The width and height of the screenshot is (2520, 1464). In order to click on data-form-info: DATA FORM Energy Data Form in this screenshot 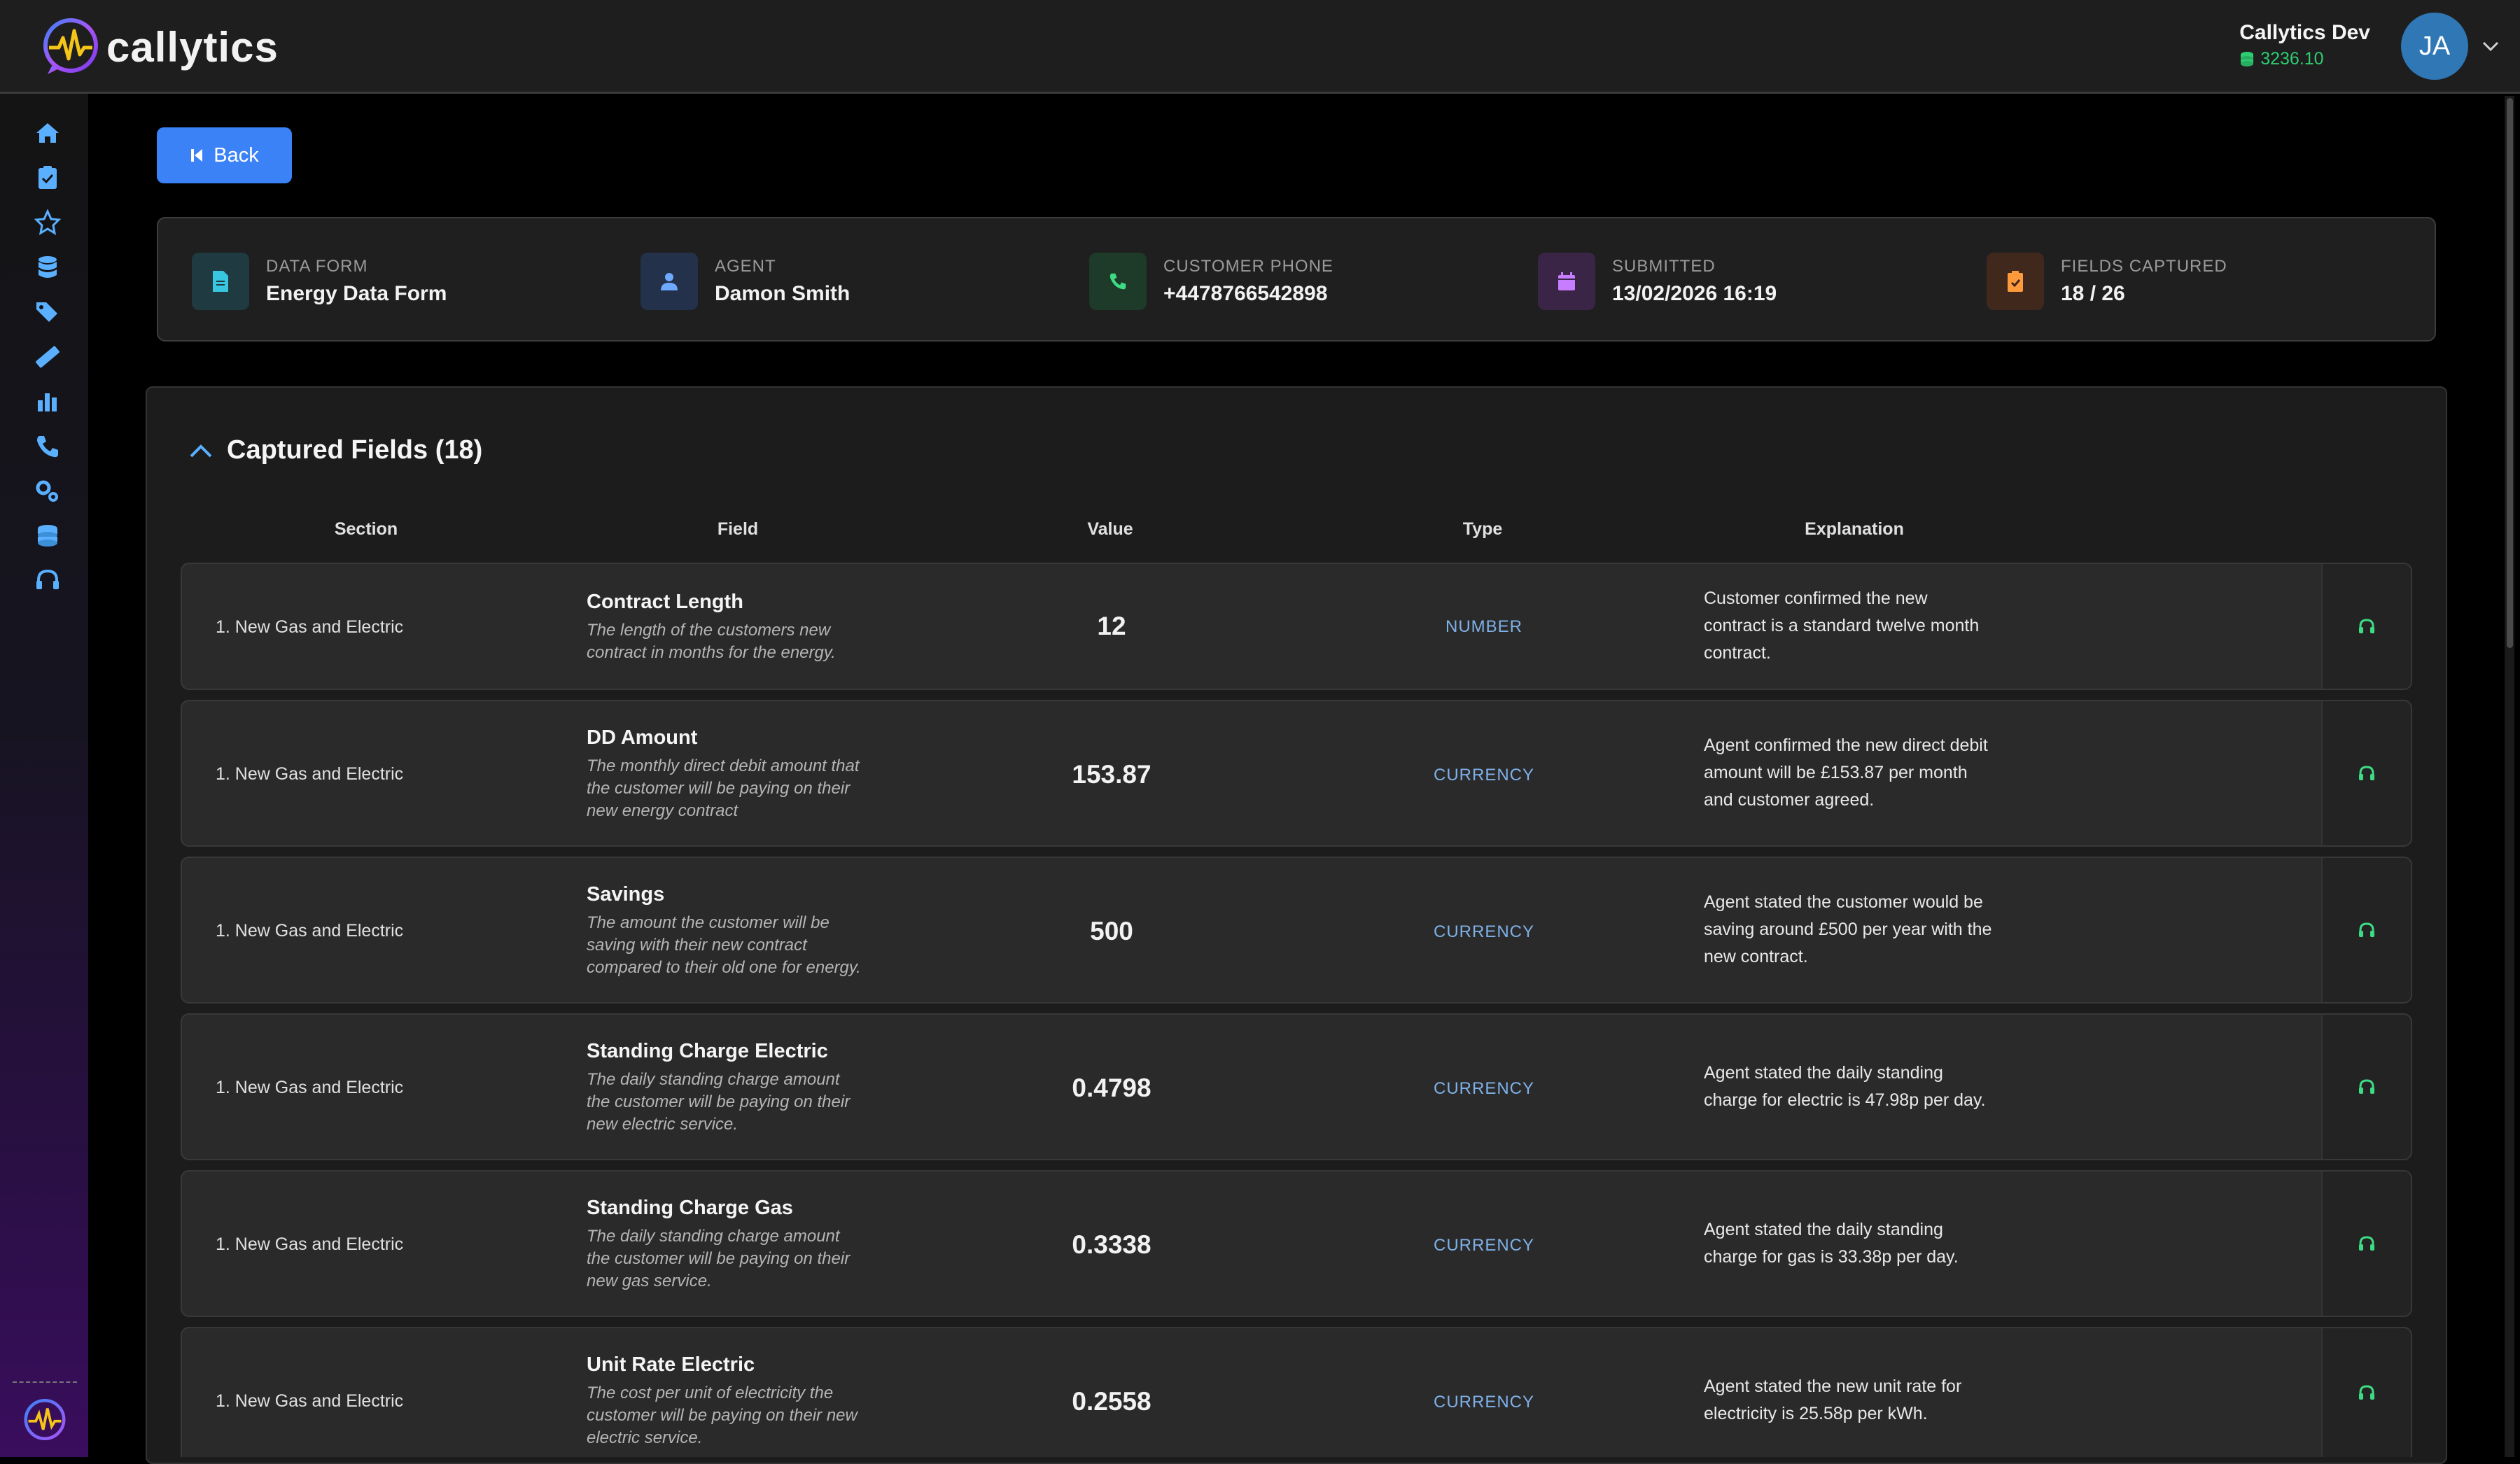, I will do `click(319, 281)`.